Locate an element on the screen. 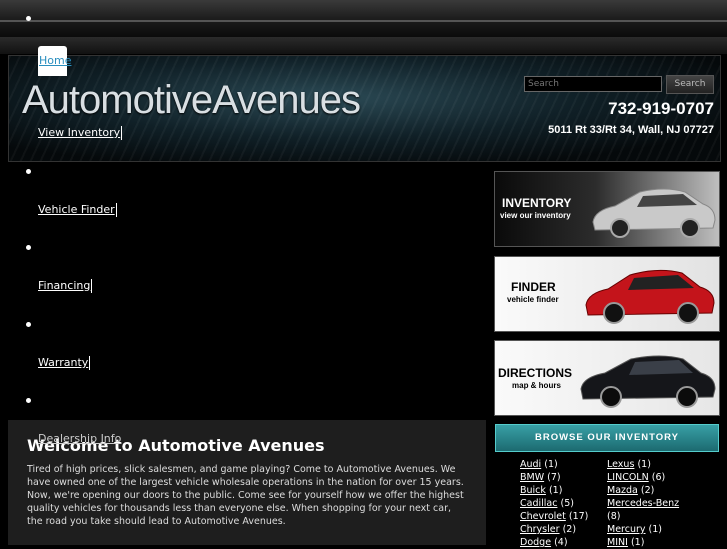 This screenshot has height=549, width=727. list-item: Lexus (1) is located at coordinates (643, 464).